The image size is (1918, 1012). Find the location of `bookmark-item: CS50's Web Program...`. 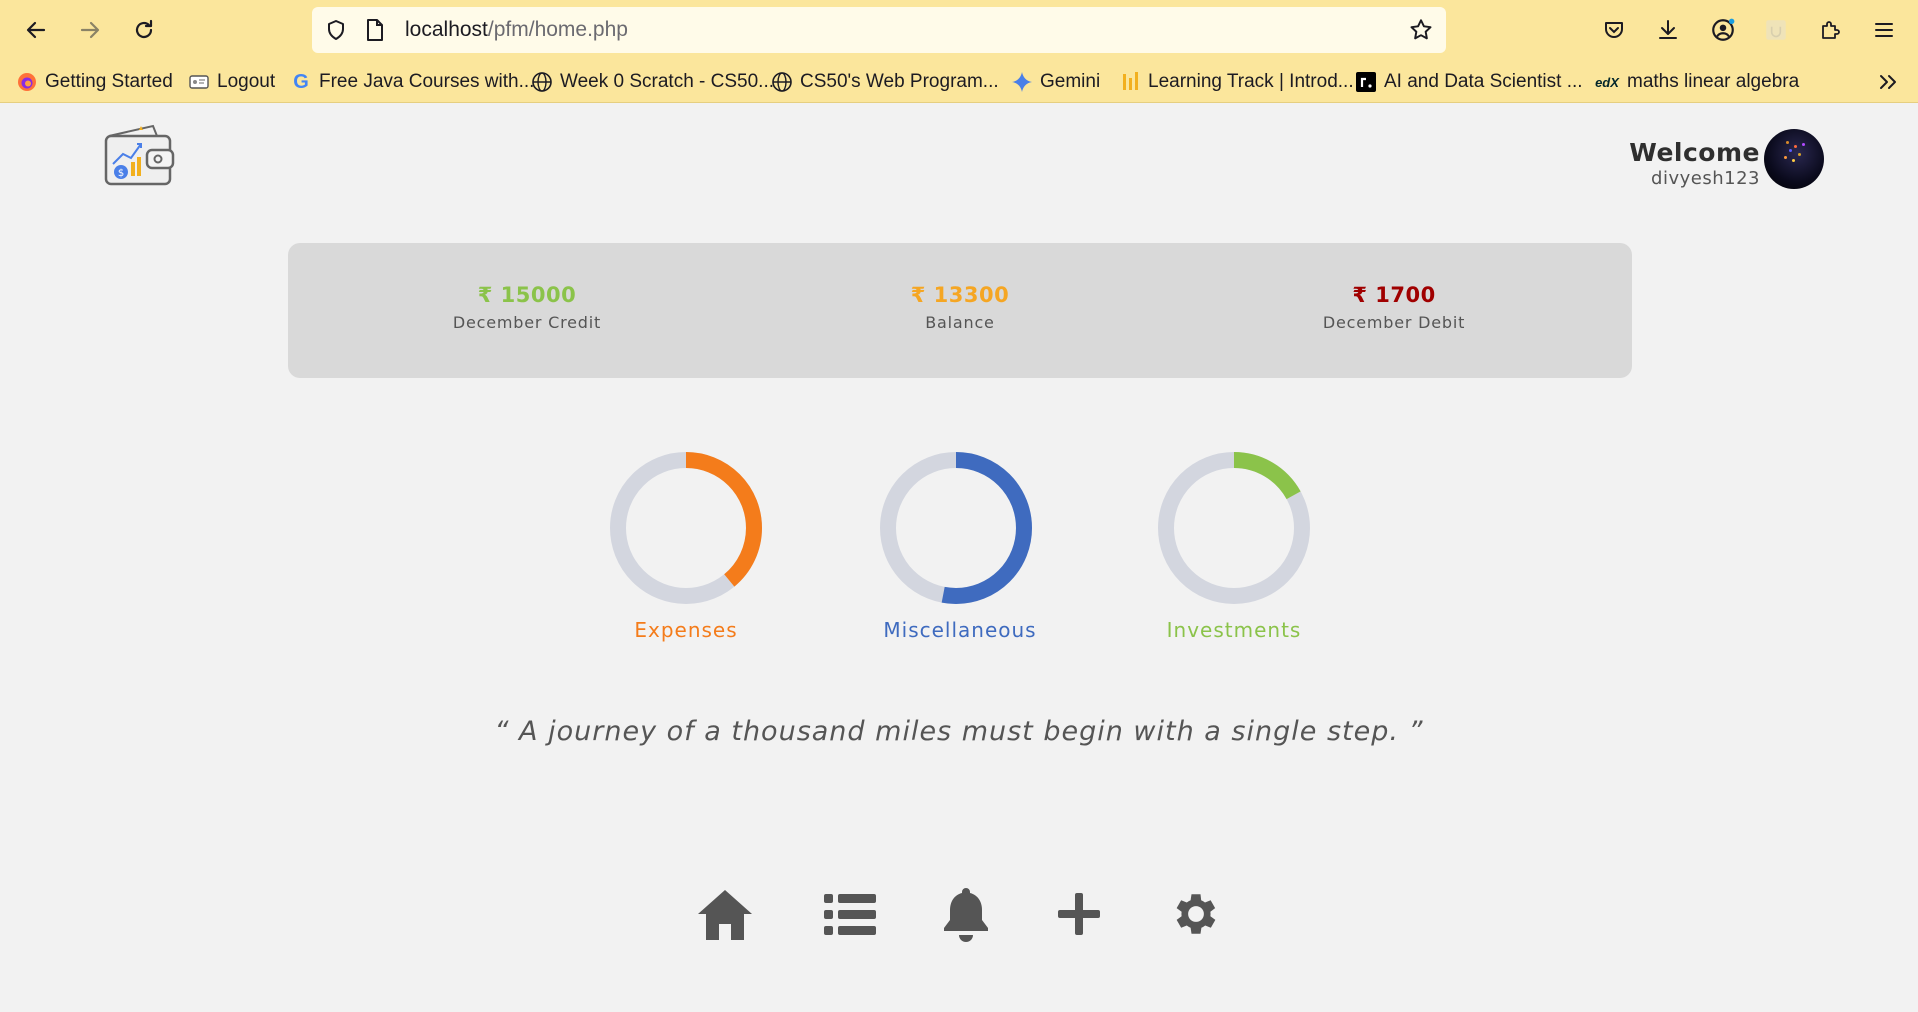

bookmark-item: CS50's Web Program... is located at coordinates (885, 82).